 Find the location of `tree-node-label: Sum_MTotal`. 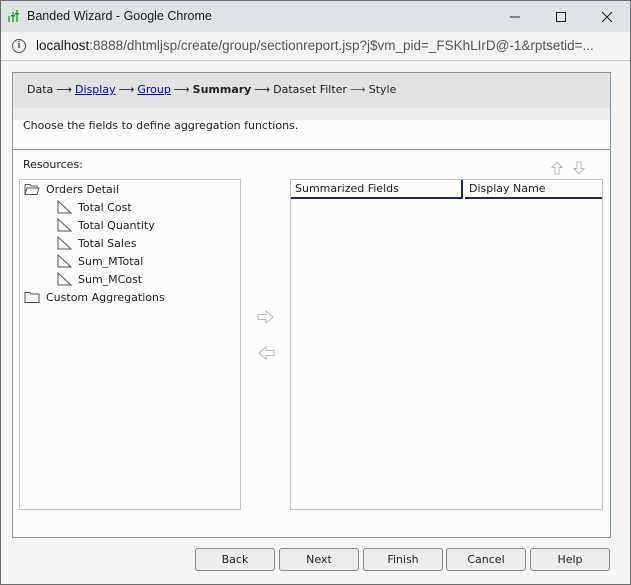

tree-node-label: Sum_MTotal is located at coordinates (111, 261).